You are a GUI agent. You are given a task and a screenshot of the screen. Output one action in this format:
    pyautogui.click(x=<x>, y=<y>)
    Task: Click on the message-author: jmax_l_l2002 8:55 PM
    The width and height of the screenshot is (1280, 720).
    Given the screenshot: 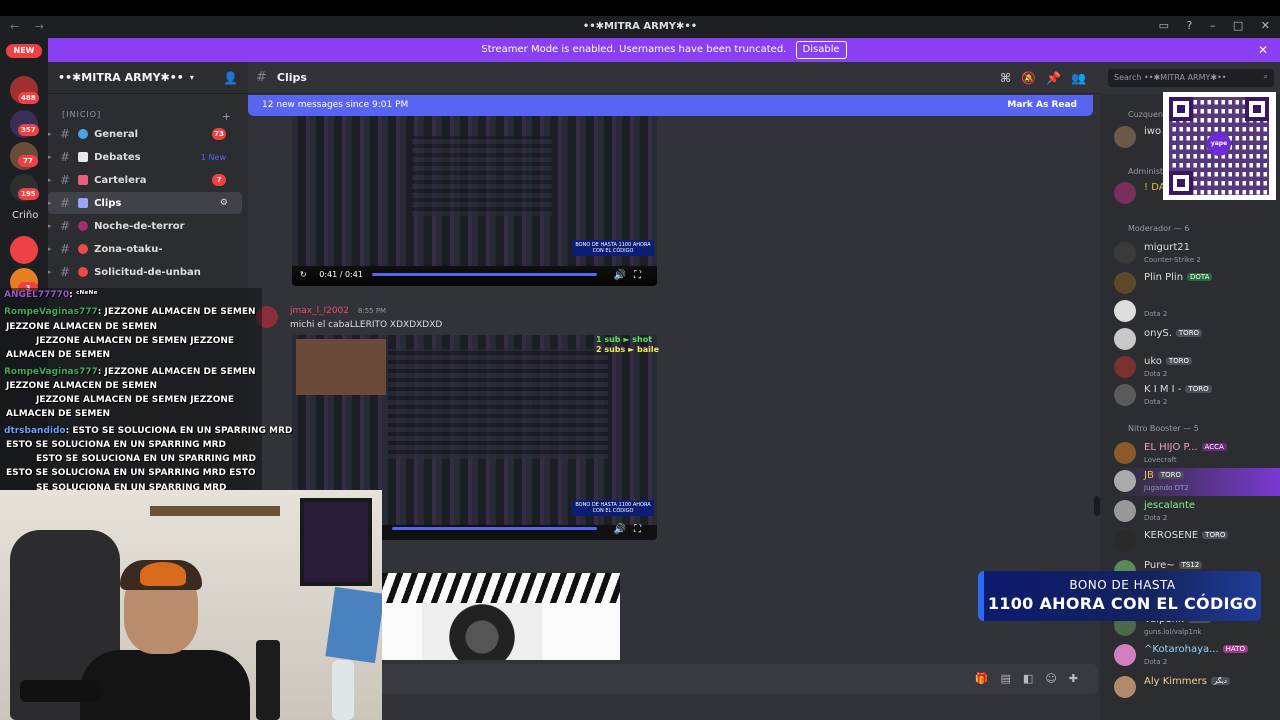 What is the action you would take?
    pyautogui.click(x=338, y=311)
    